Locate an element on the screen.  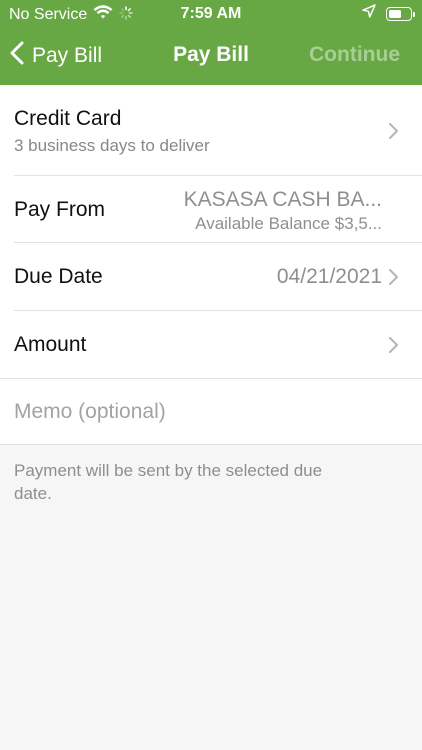
due-date-value: 04/21/2021 is located at coordinates (329, 276).